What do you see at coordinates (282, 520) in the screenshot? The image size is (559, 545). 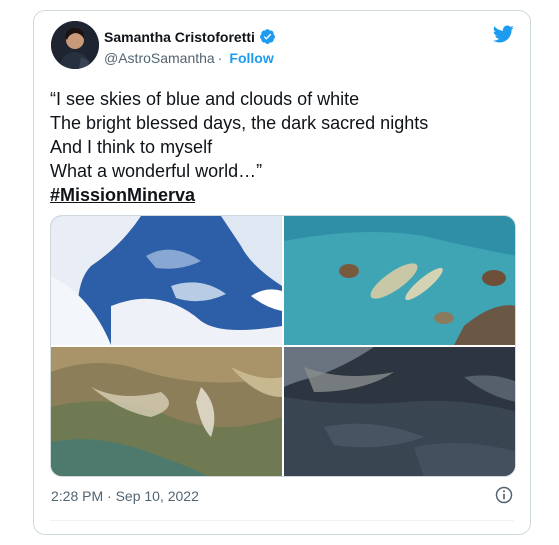 I see `divider` at bounding box center [282, 520].